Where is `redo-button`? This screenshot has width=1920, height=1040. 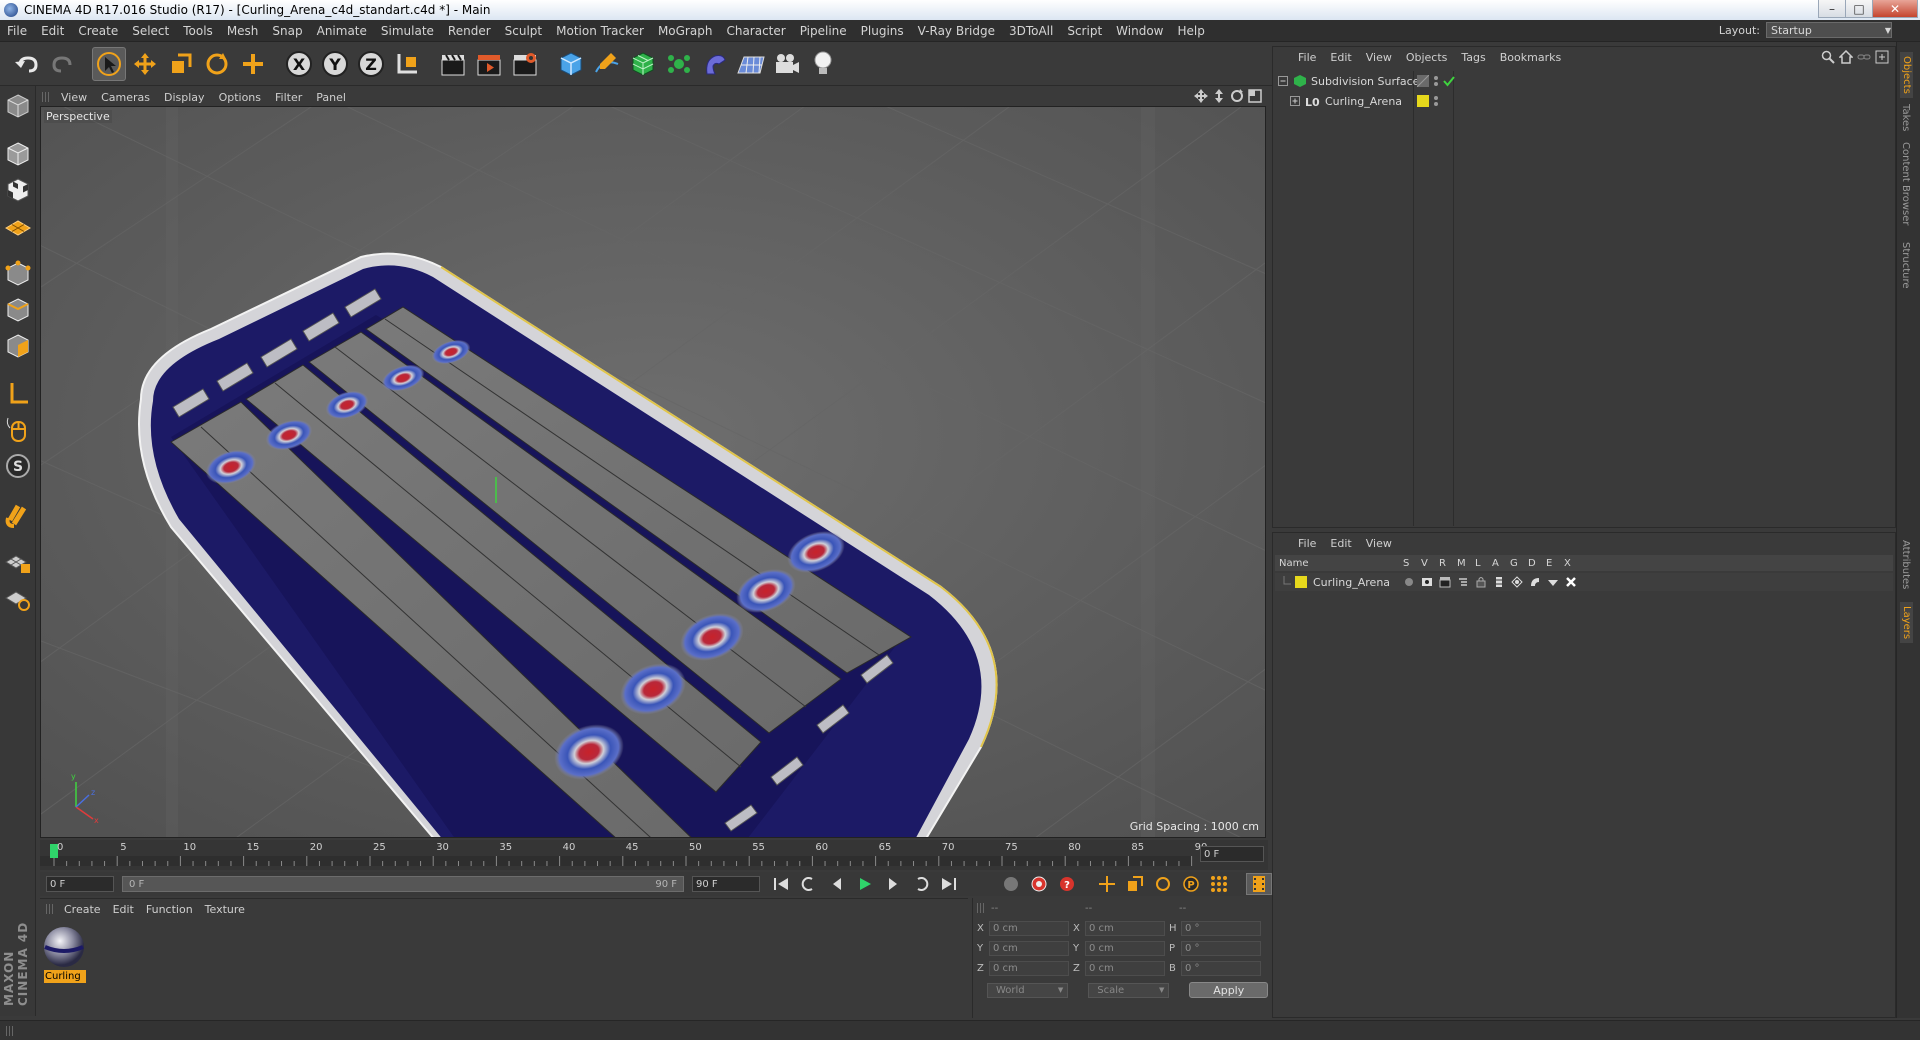
redo-button is located at coordinates (63, 64).